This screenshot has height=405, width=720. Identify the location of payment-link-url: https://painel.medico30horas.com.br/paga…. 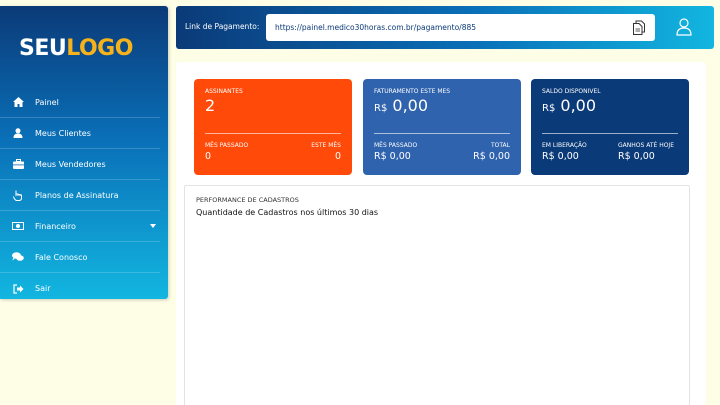
(375, 27).